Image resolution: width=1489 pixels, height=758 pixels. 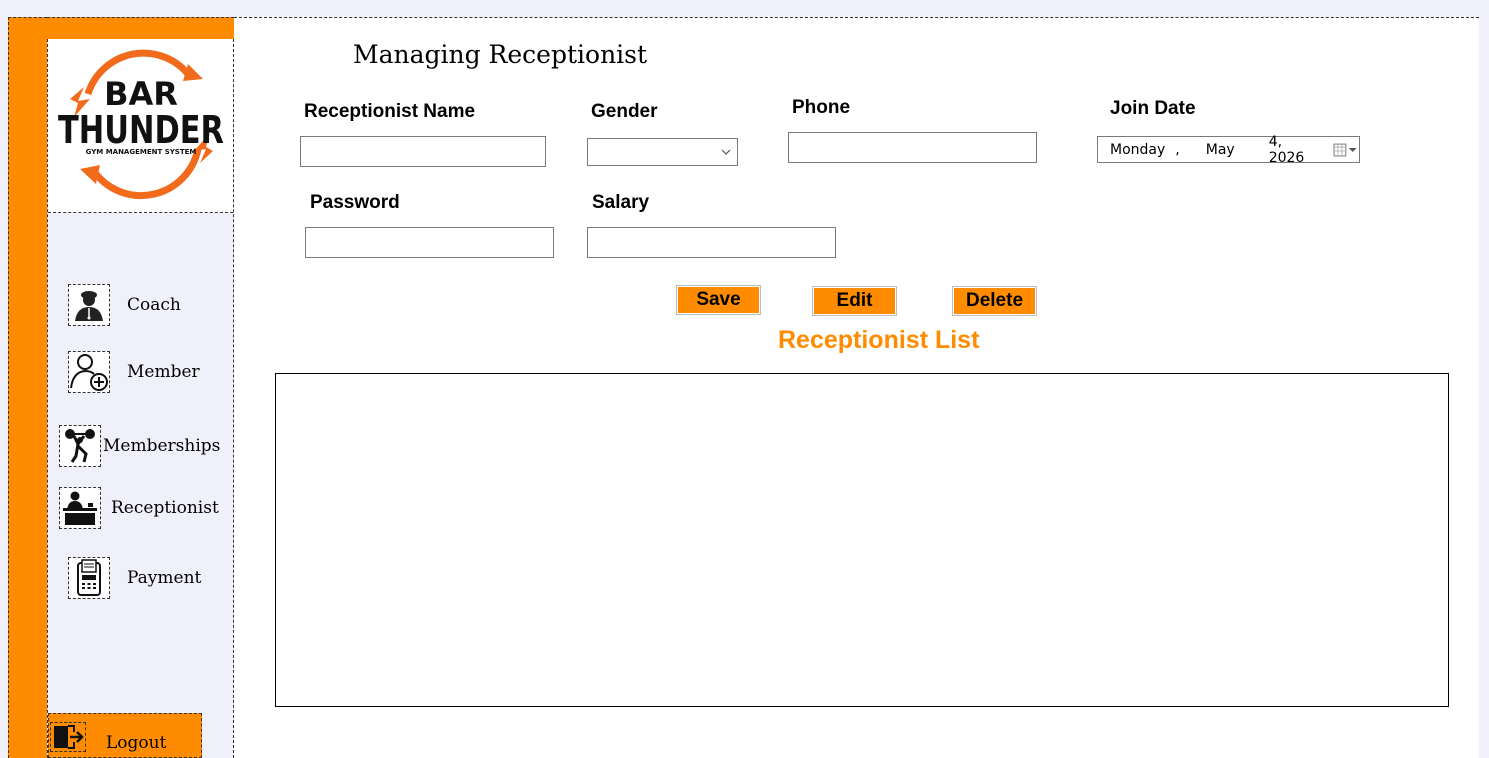 I want to click on sidebar-item-label: Member, so click(x=163, y=372).